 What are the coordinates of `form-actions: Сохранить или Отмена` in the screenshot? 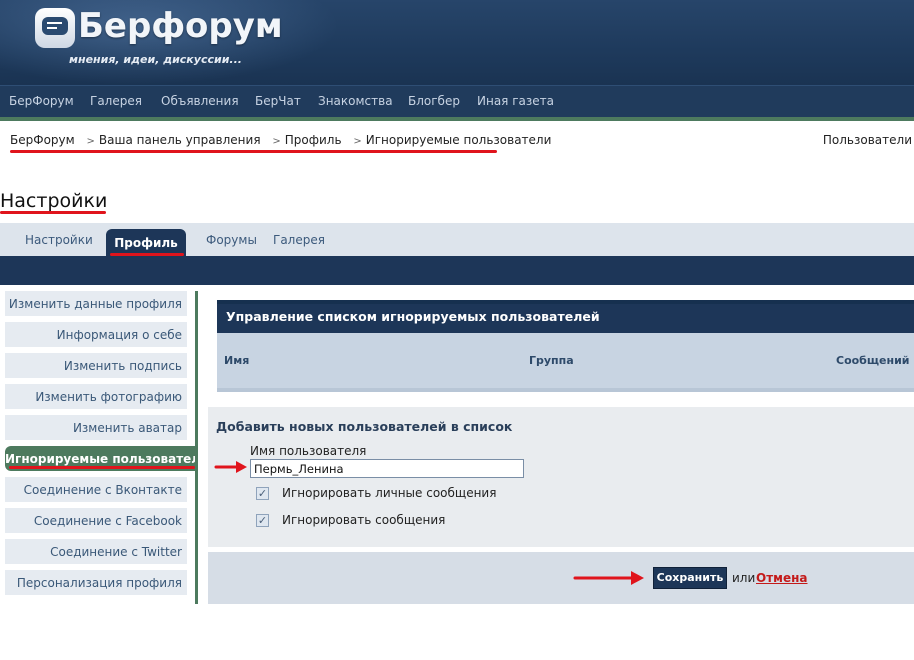 It's located at (561, 578).